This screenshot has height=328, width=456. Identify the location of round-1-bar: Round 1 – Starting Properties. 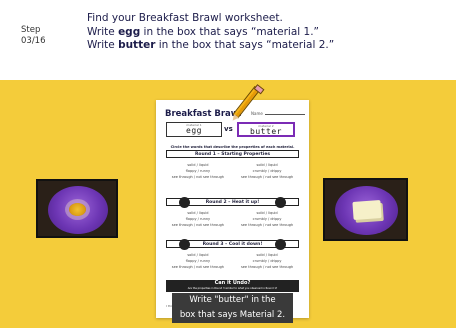
(232, 154).